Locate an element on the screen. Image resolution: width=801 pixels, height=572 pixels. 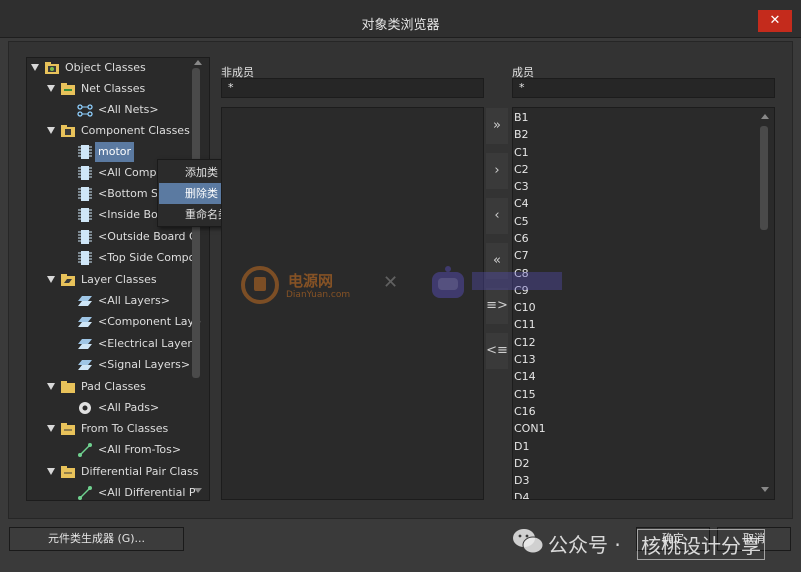
list-item: C14 is located at coordinates (525, 376).